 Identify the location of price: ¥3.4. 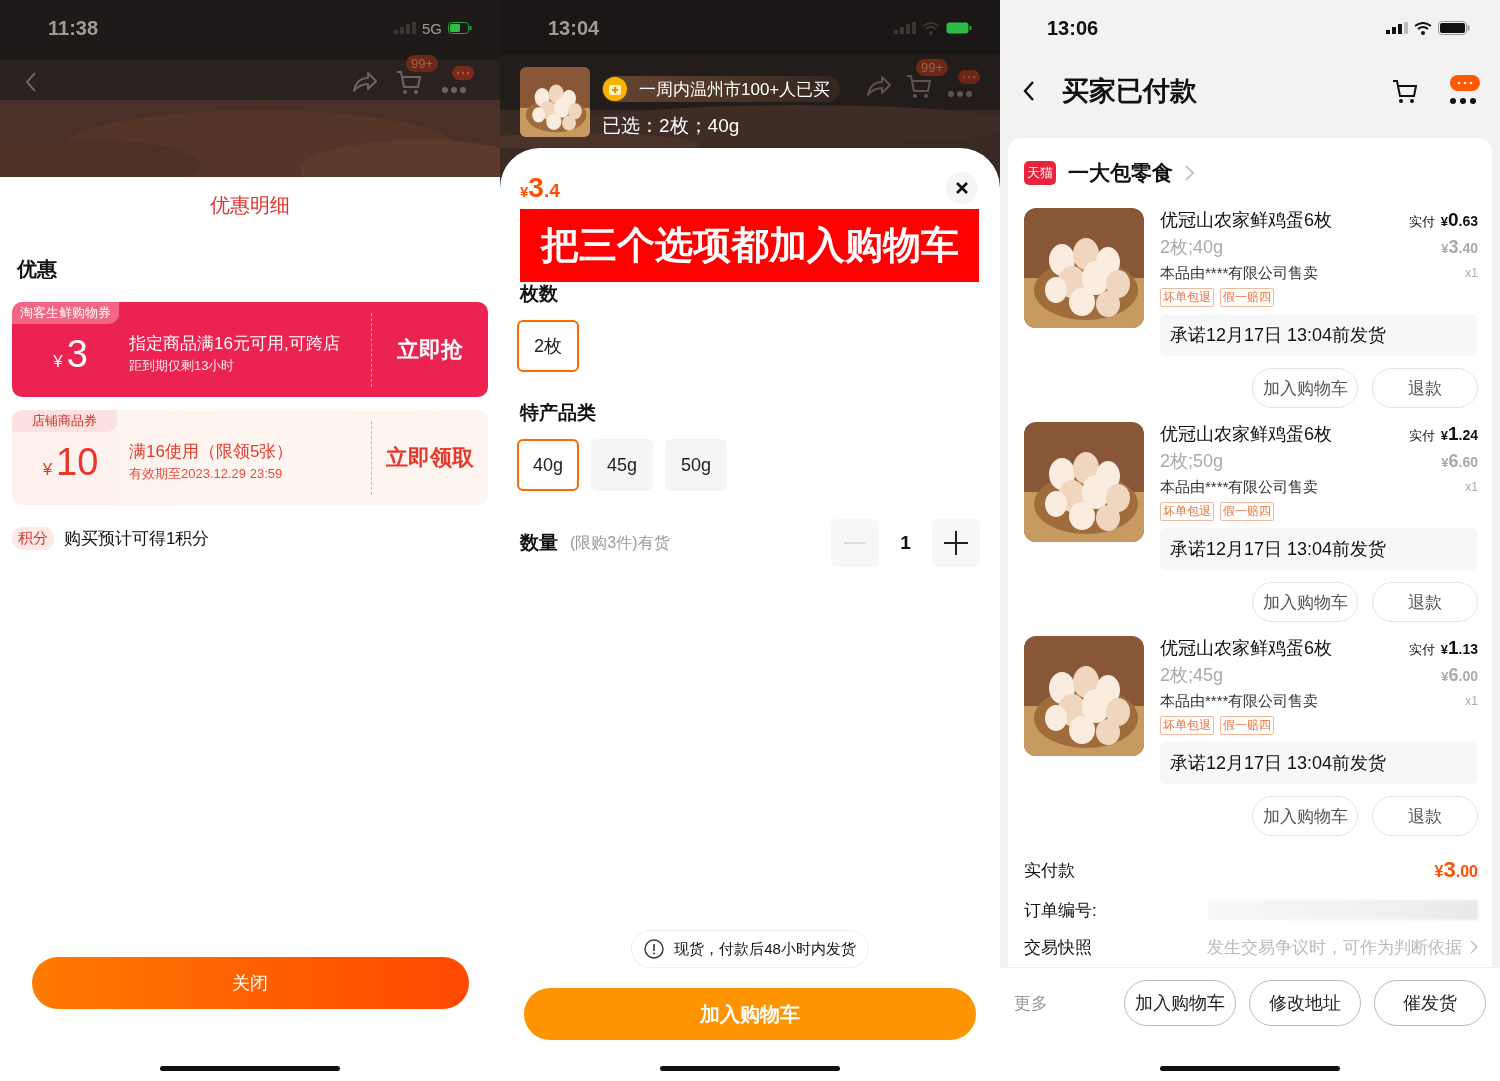
(540, 188).